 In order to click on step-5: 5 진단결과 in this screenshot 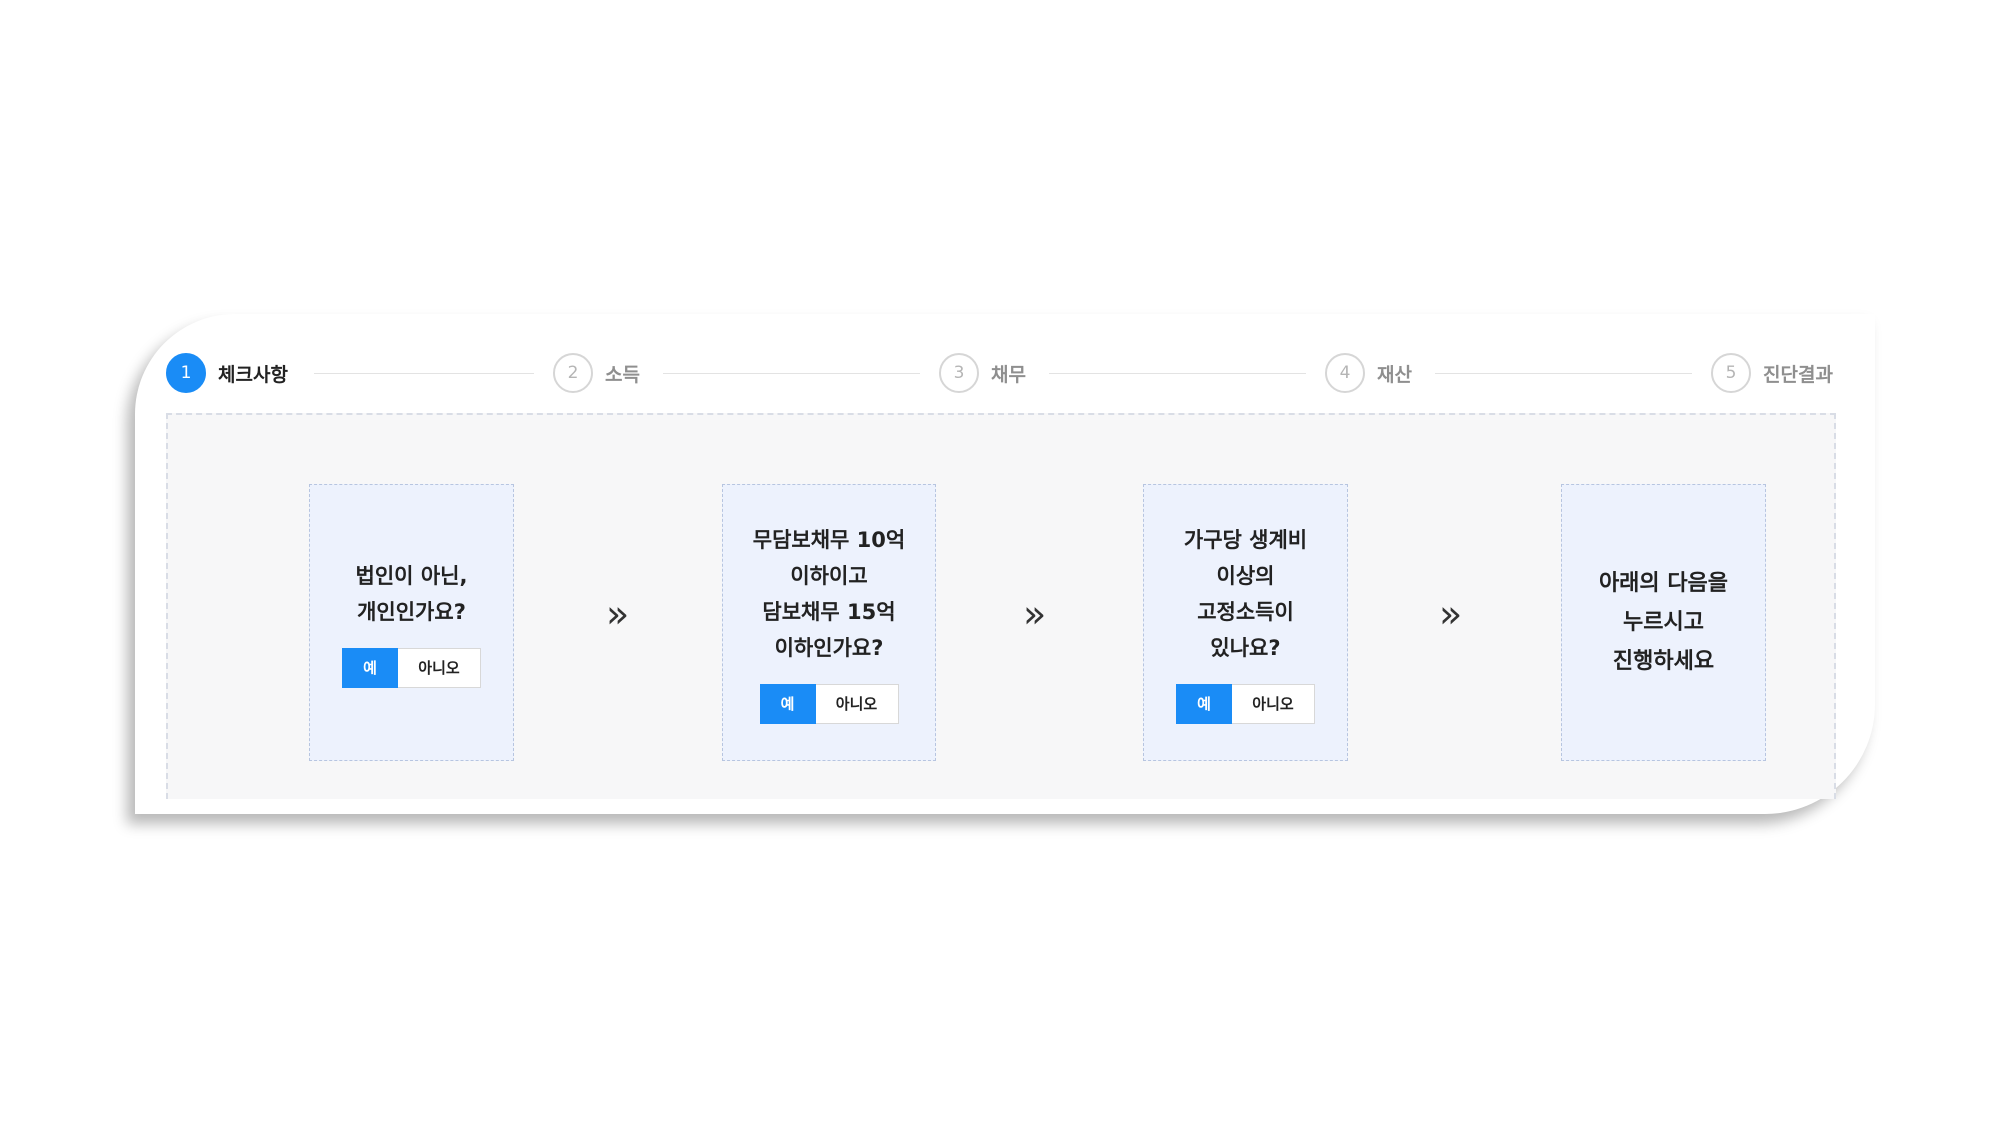, I will do `click(1772, 373)`.